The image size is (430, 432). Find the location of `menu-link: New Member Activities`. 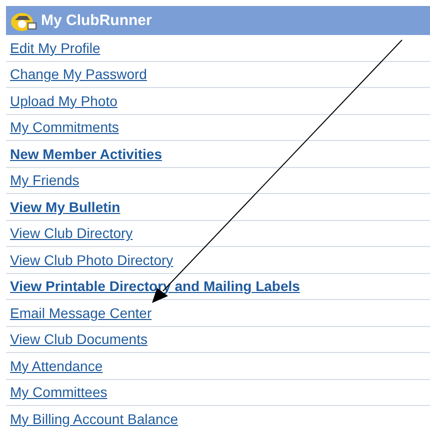

menu-link: New Member Activities is located at coordinates (86, 154).